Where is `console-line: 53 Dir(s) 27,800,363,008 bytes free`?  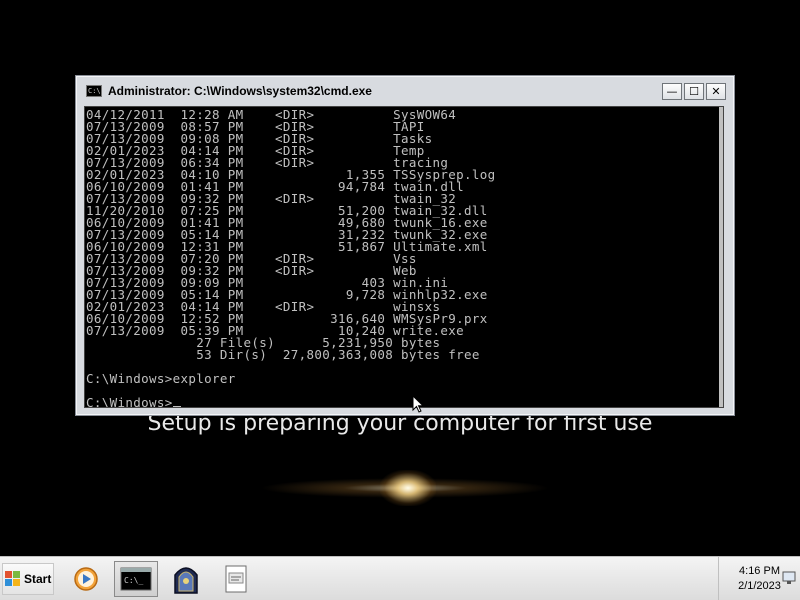 console-line: 53 Dir(s) 27,800,363,008 bytes free is located at coordinates (283, 354).